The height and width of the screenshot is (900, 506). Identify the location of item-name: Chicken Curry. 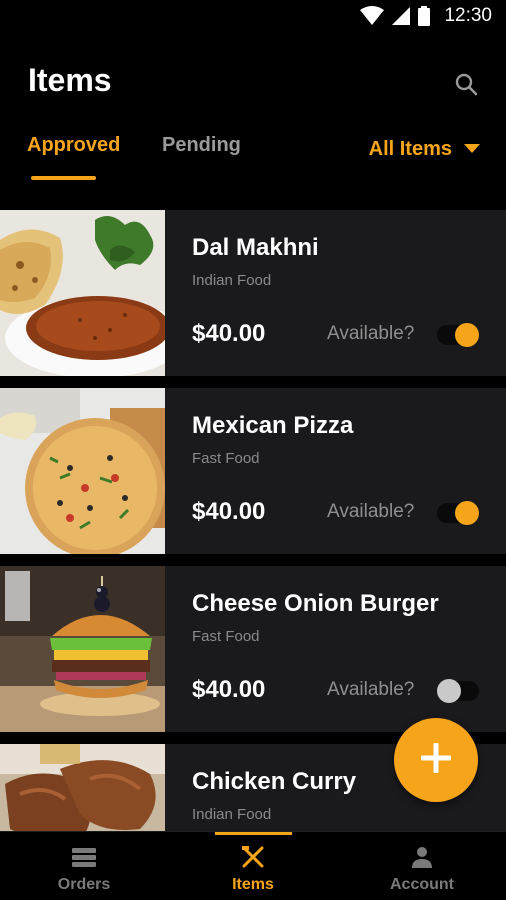
(274, 781).